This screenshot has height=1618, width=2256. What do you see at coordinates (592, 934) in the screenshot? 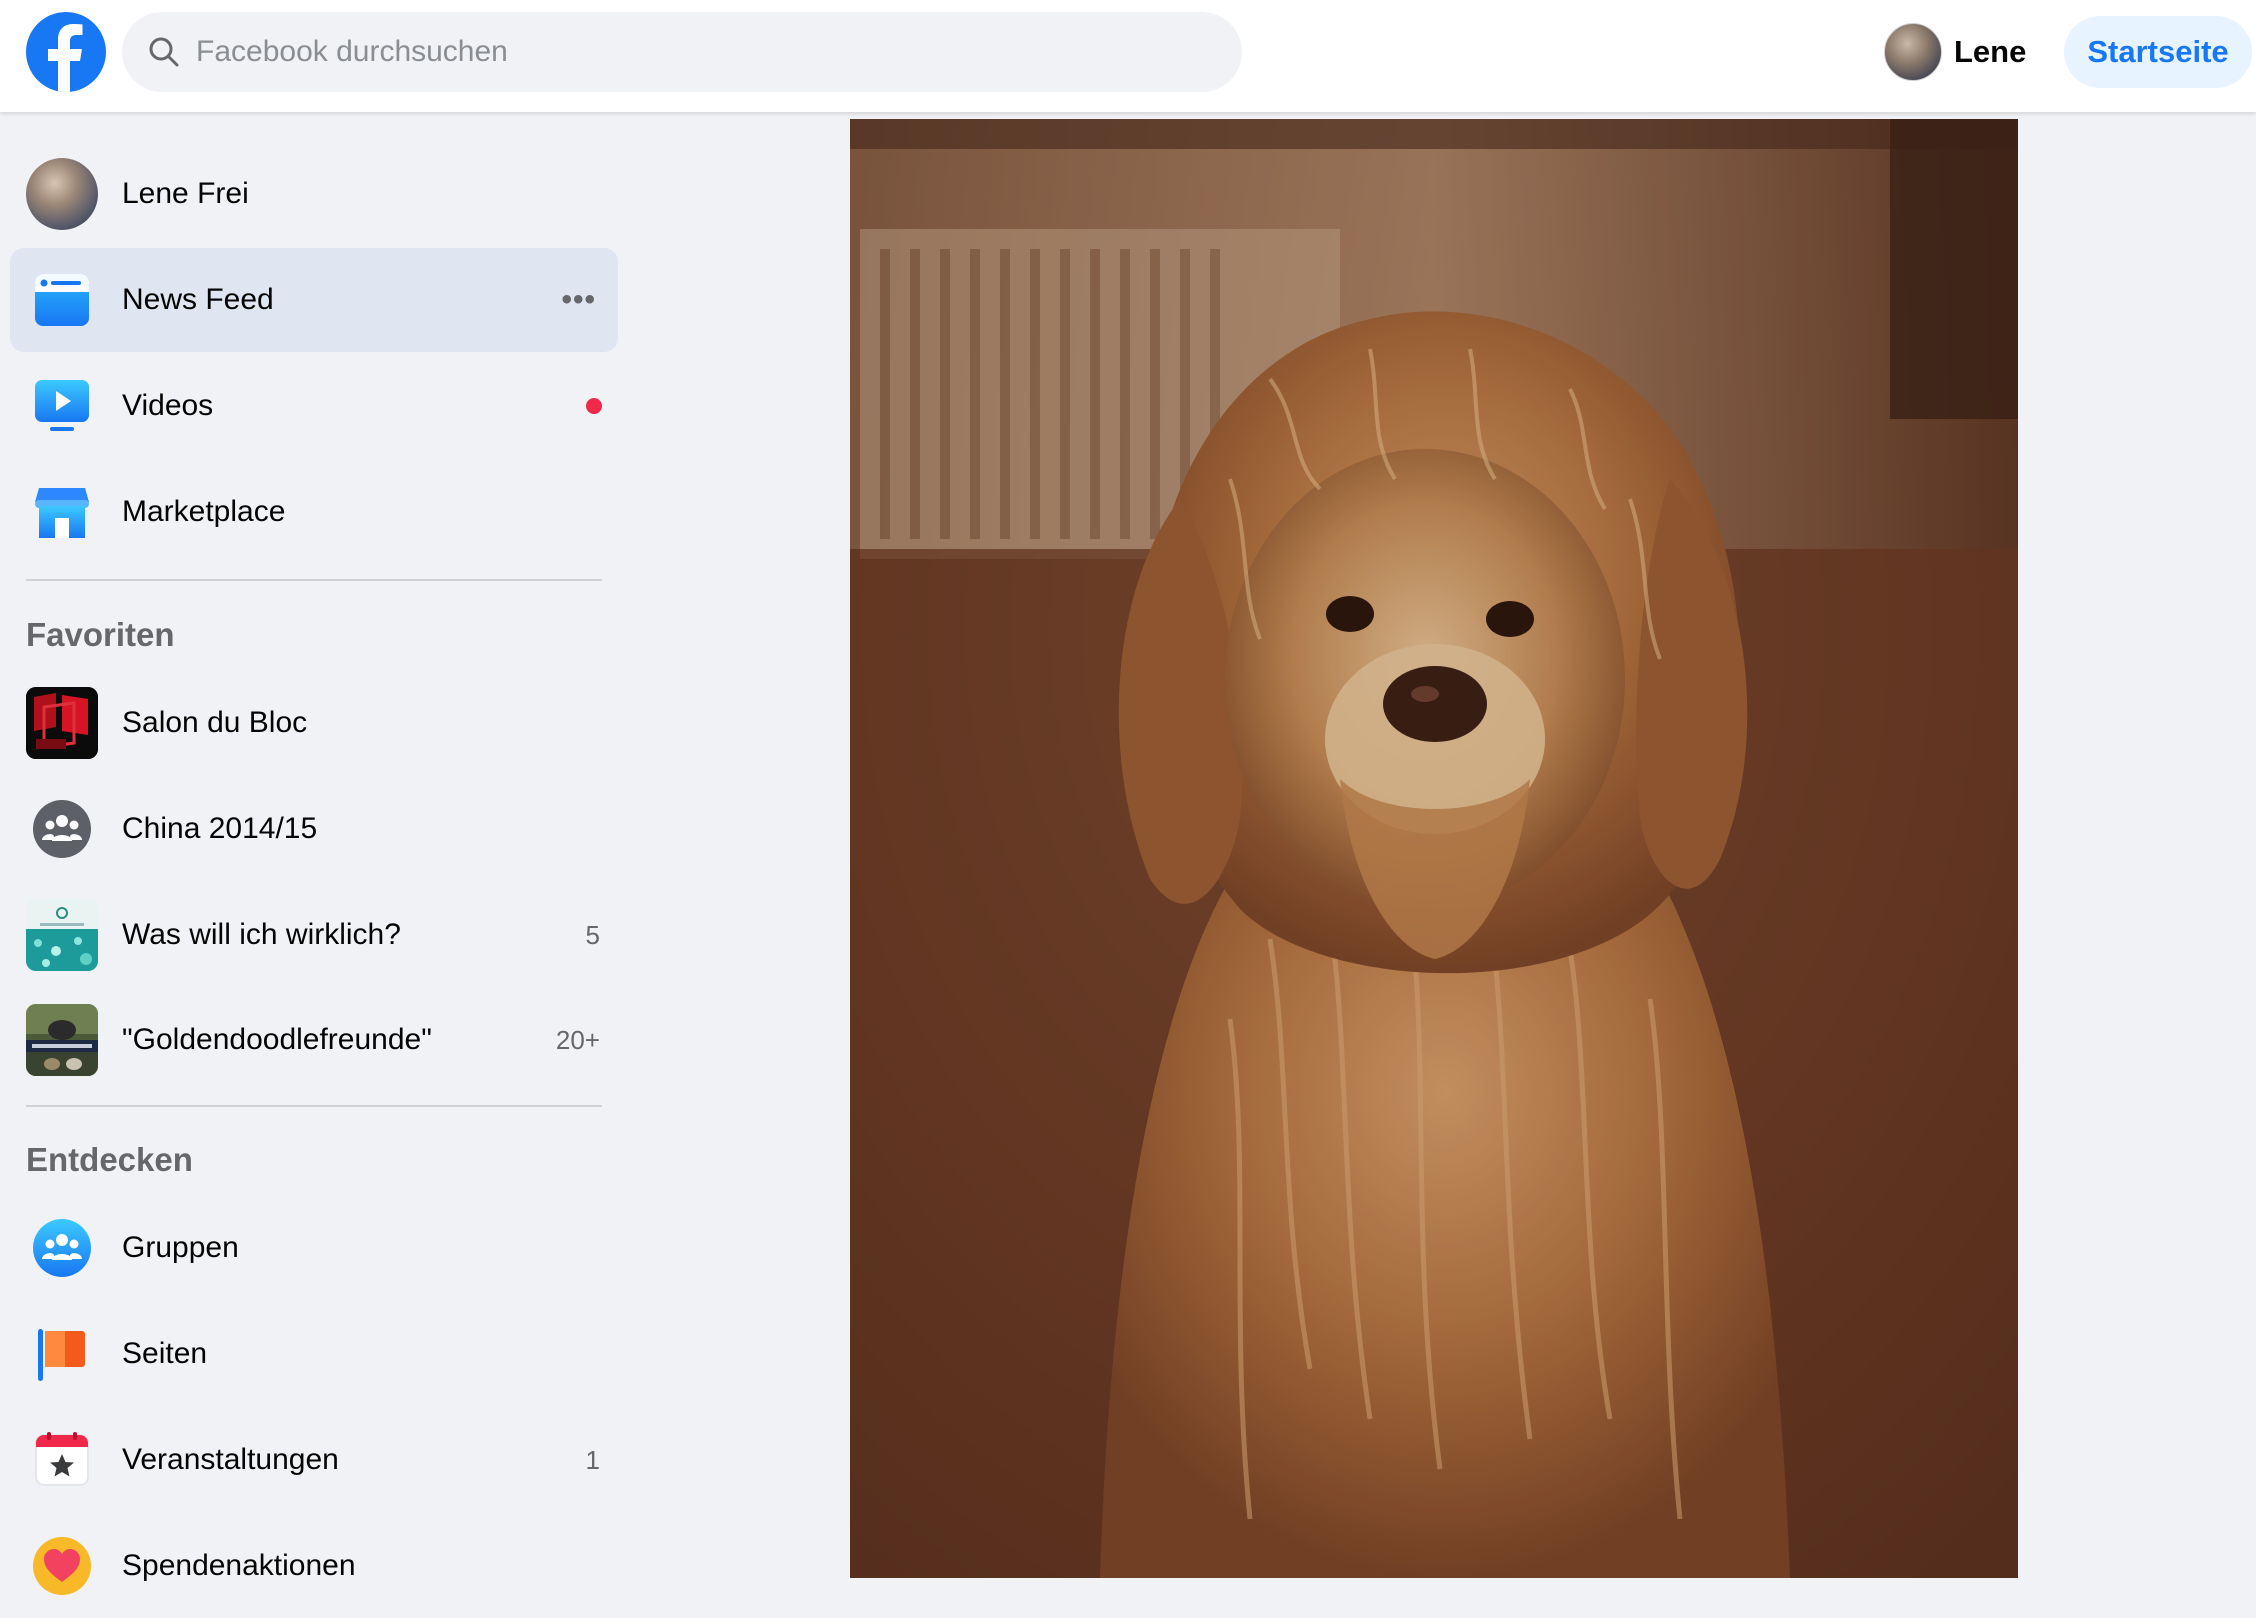
I see `unread-count: 5` at bounding box center [592, 934].